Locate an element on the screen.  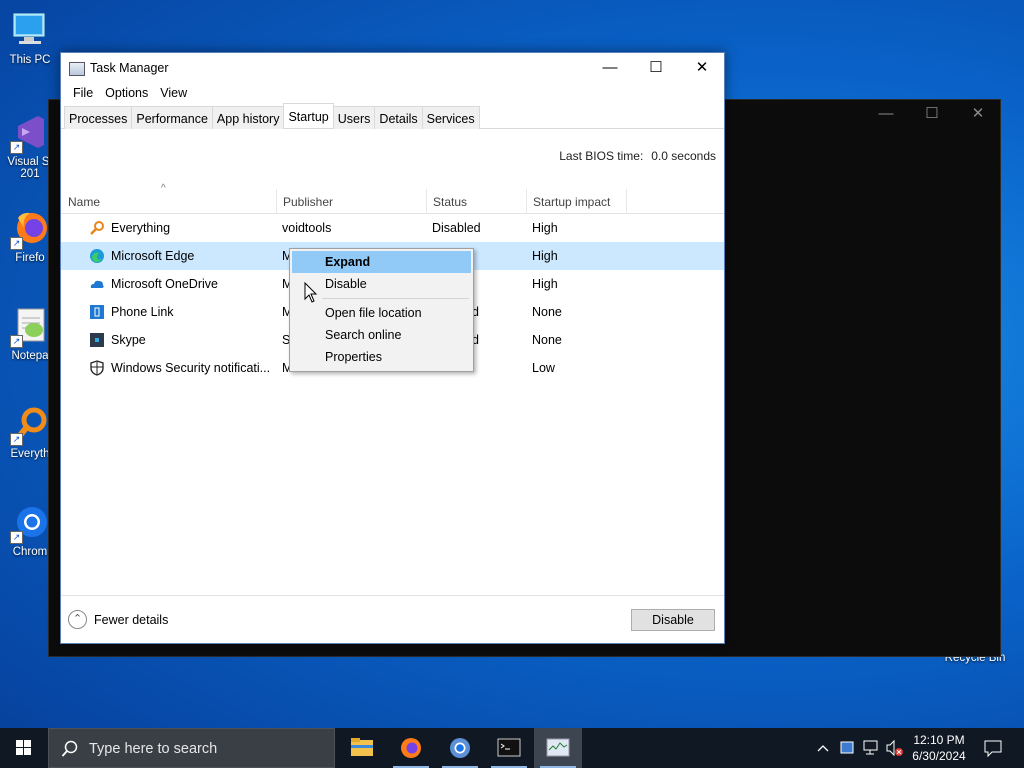
last-bios-time: Last BIOS time: 0.0 seconds is located at coordinates (637, 156).